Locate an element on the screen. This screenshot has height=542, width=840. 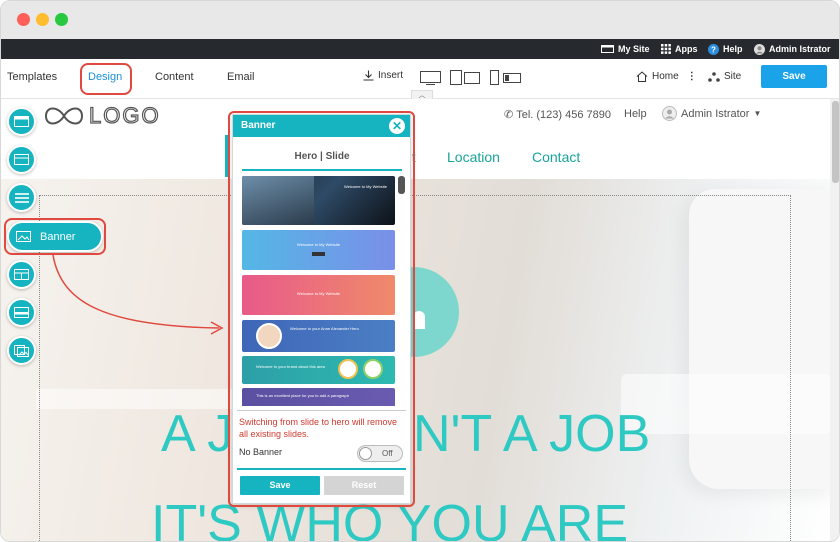
mobile-view-icon is located at coordinates (506, 77).